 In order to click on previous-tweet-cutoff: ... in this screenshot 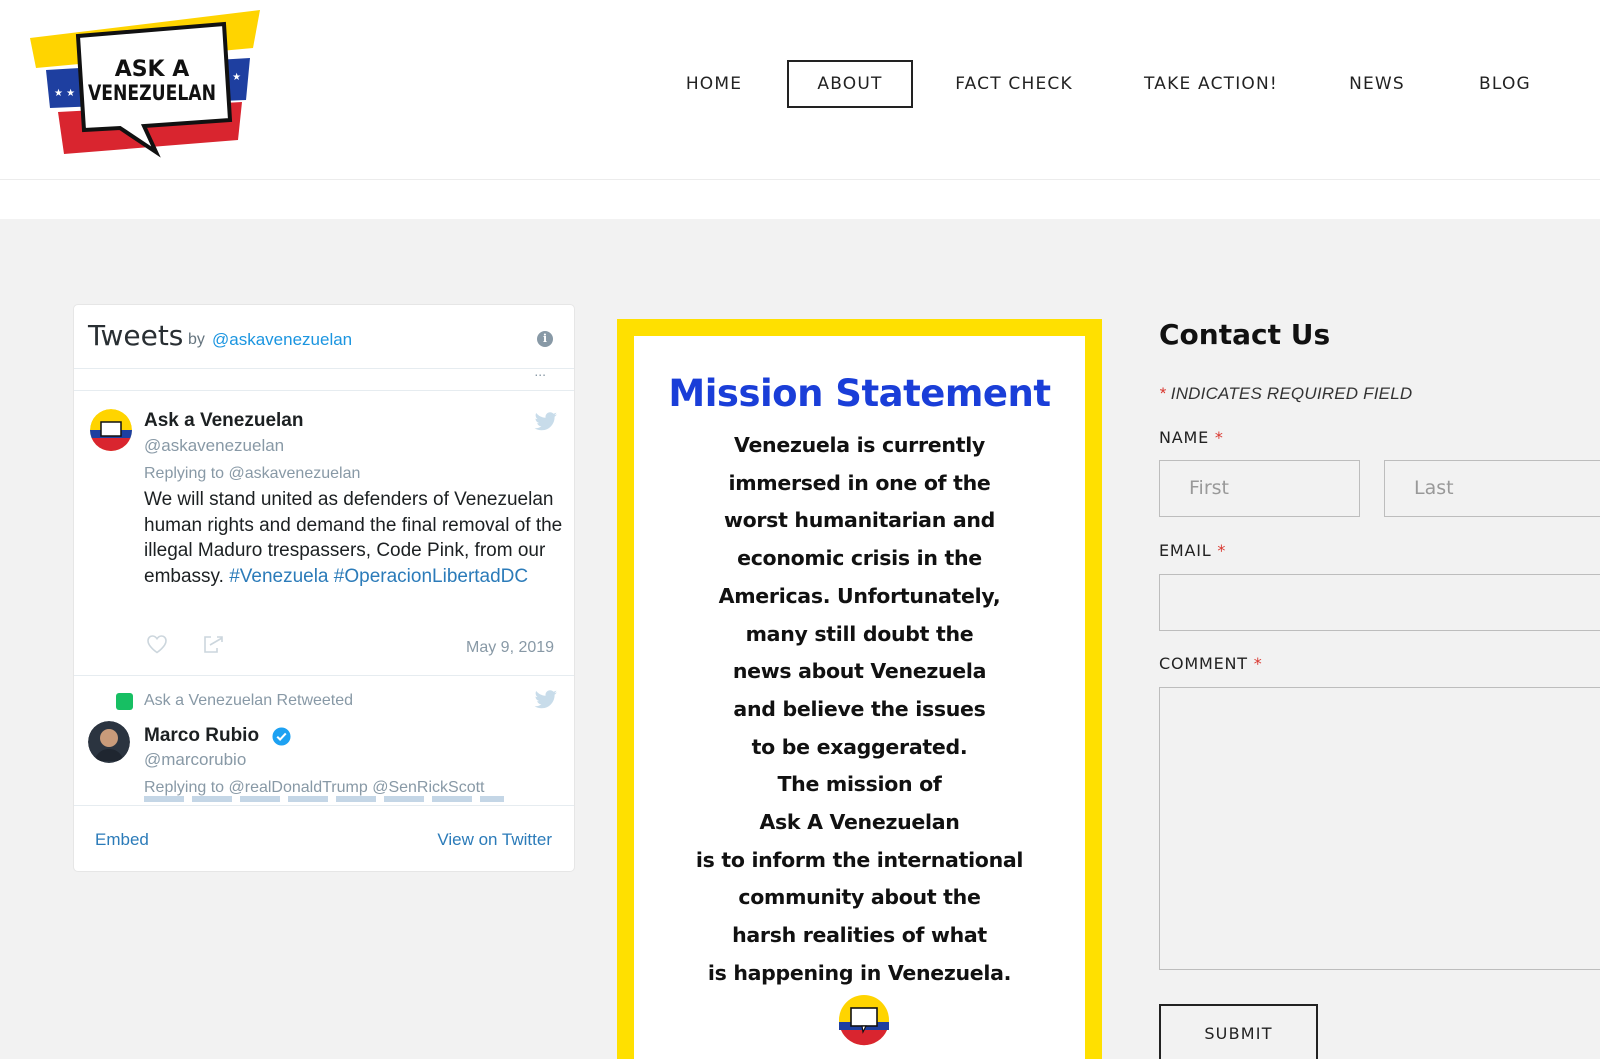, I will do `click(324, 380)`.